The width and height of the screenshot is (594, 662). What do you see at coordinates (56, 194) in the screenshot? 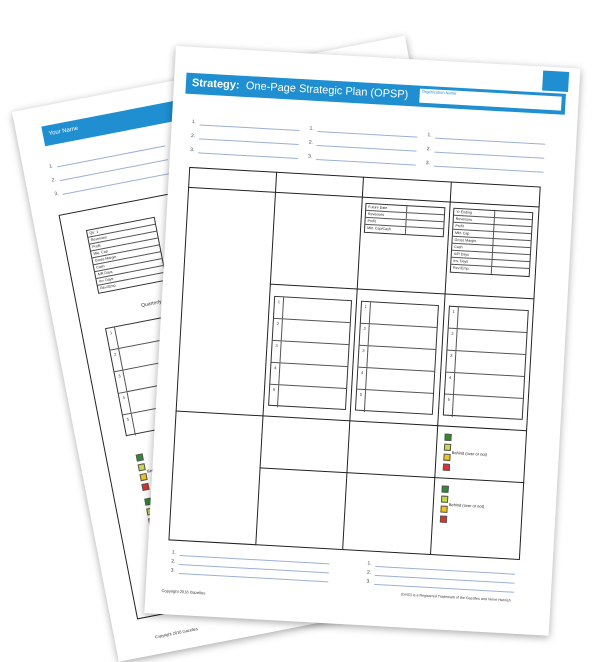
I see `back-line-number: 3.` at bounding box center [56, 194].